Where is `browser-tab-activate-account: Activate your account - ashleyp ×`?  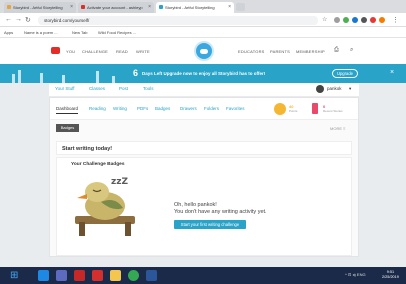
browser-tab-activate-account: Activate your account - ashleyp × is located at coordinates (116, 7).